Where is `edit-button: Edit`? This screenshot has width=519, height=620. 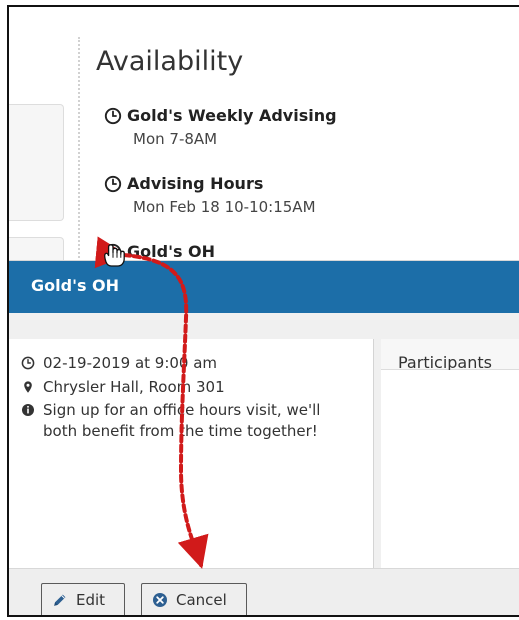
edit-button: Edit is located at coordinates (83, 599).